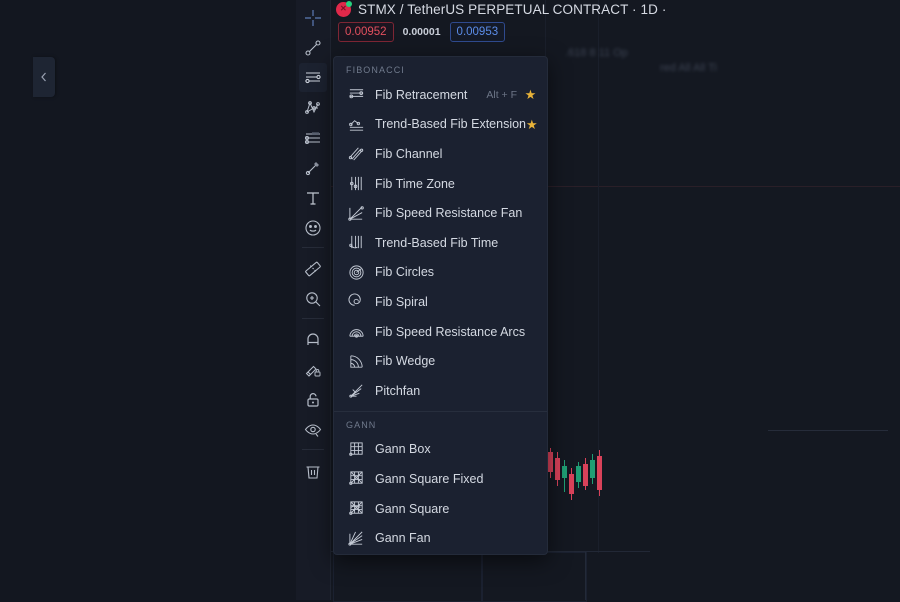  I want to click on pattern-tool, so click(313, 107).